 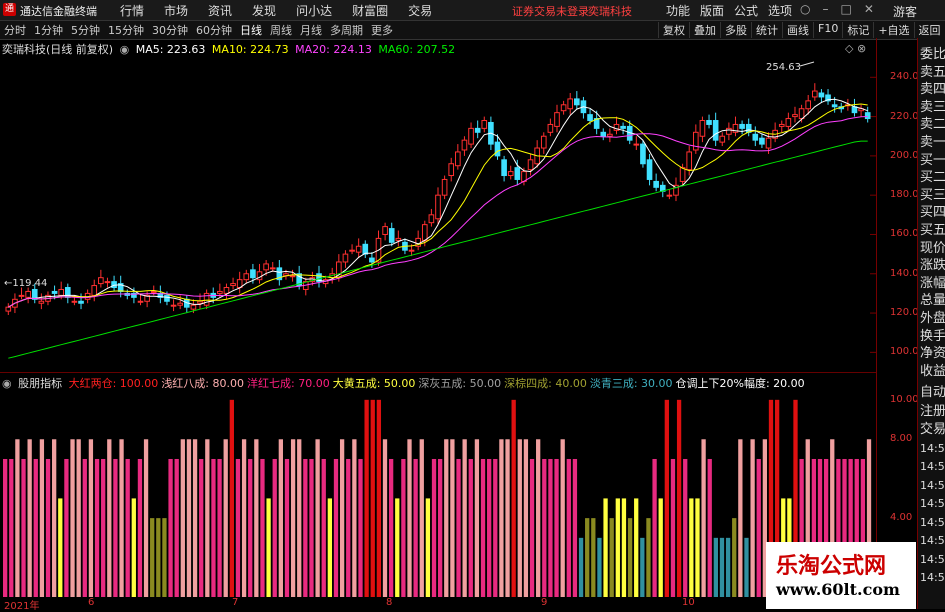 I want to click on period-tab-8: 月线, so click(x=311, y=30).